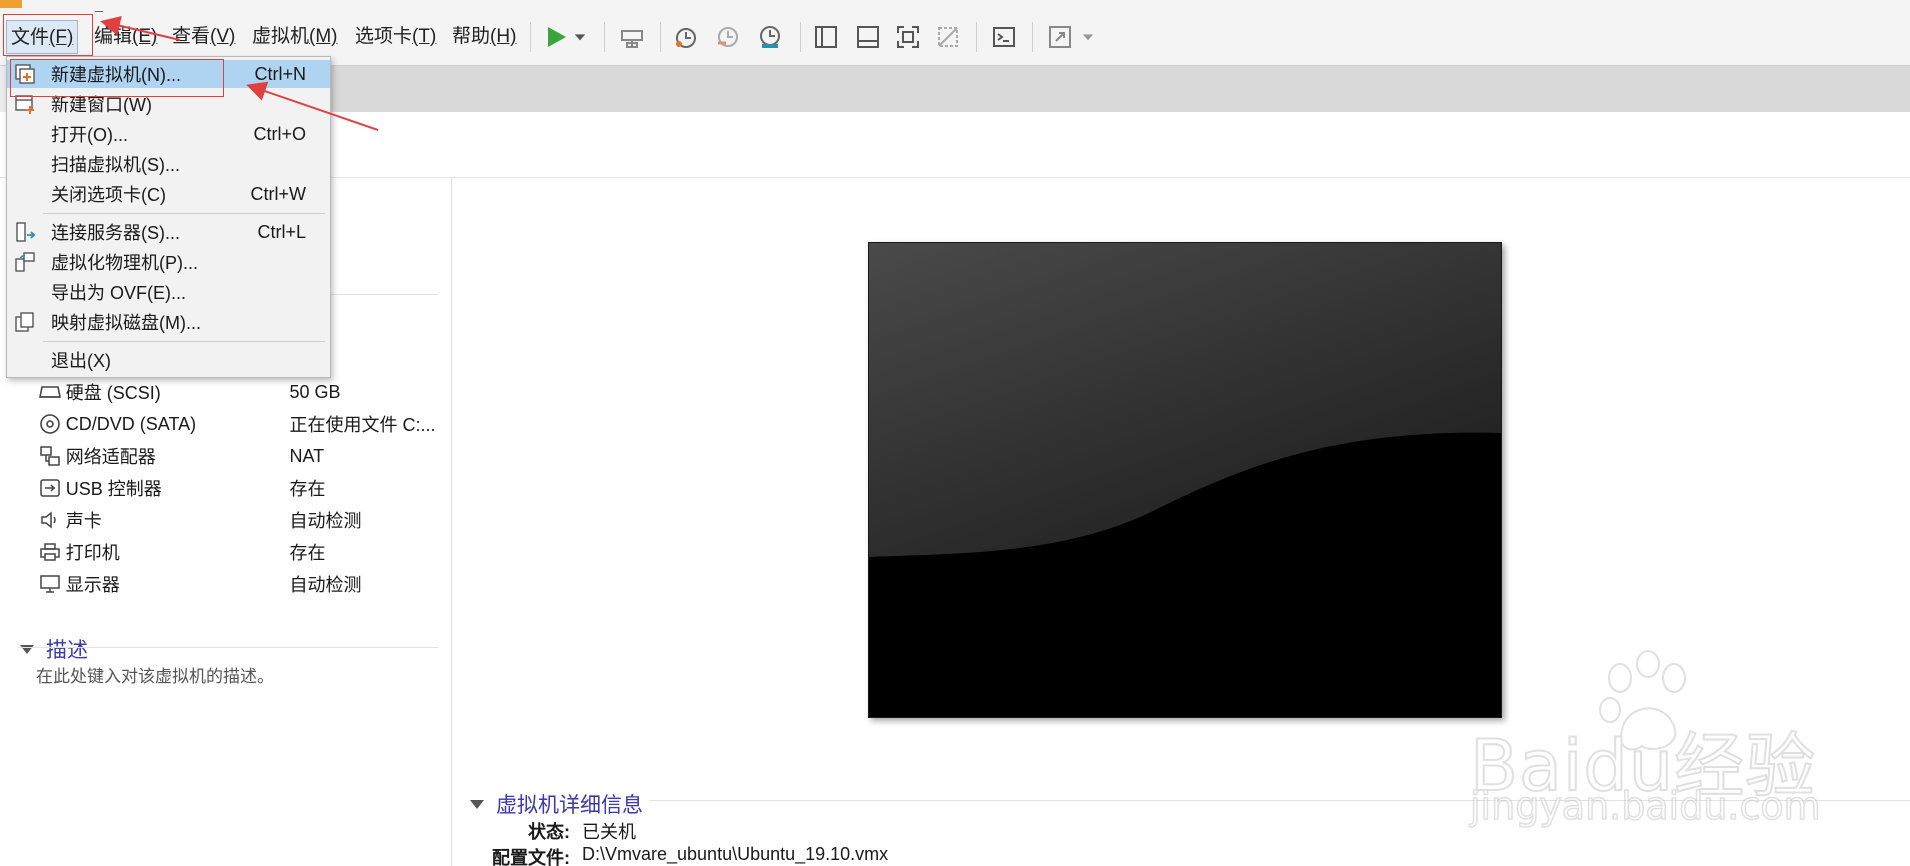 This screenshot has width=1910, height=866. What do you see at coordinates (99, 6) in the screenshot?
I see `window-title: _` at bounding box center [99, 6].